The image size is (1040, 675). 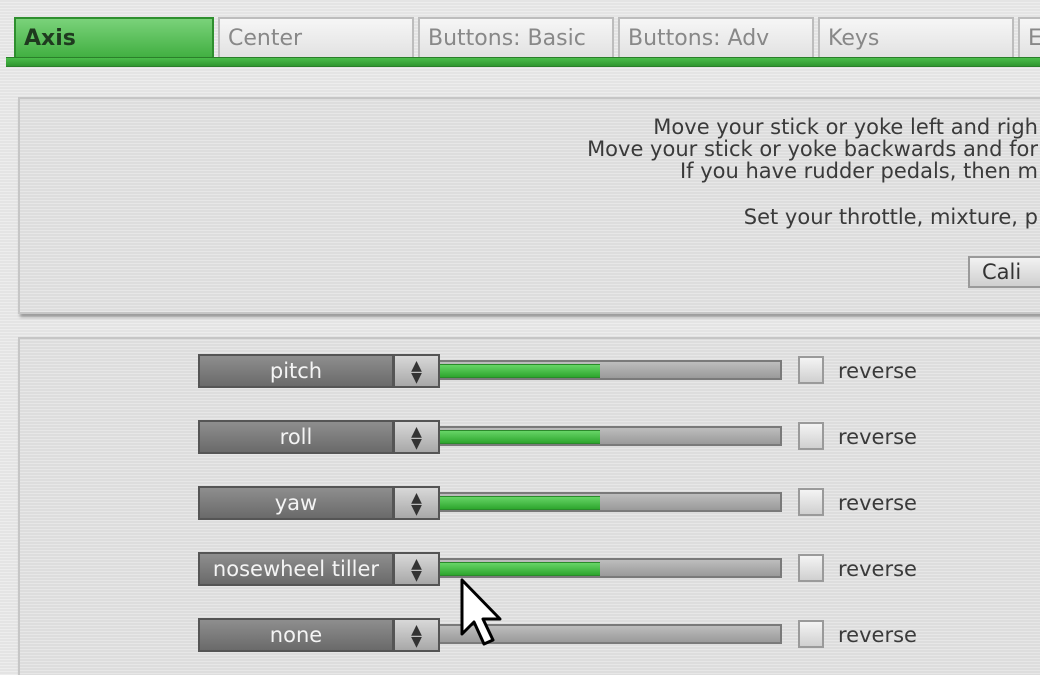 I want to click on axis-assignment-select: yaw ▲ ▼, so click(x=319, y=503).